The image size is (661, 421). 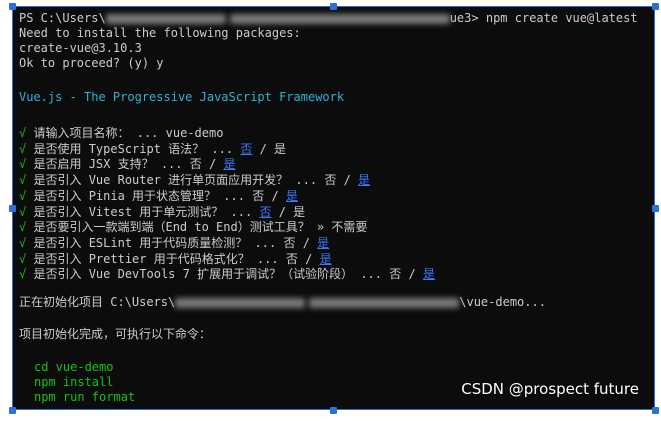 I want to click on question-line: √ 是否启用 JSX 支持？ ... 否 / 是, so click(x=127, y=164).